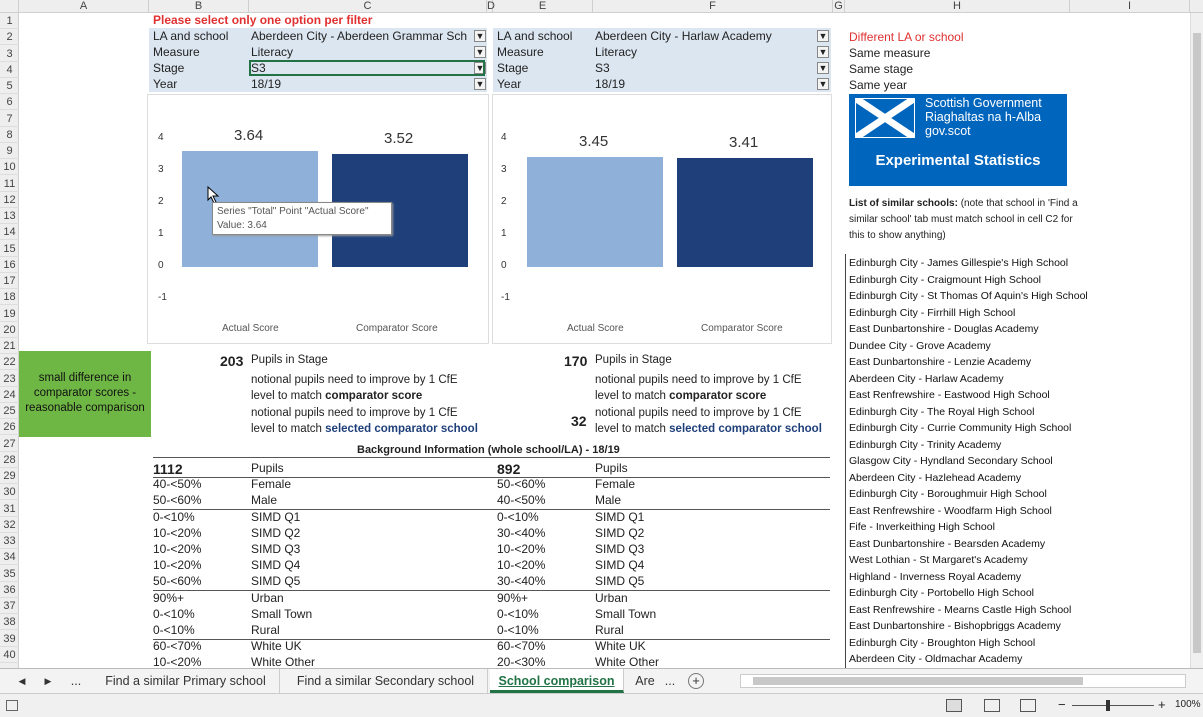 The height and width of the screenshot is (717, 1203). What do you see at coordinates (935, 659) in the screenshot?
I see `similar-school-item: Aberdeen City - Oldmachar Academy` at bounding box center [935, 659].